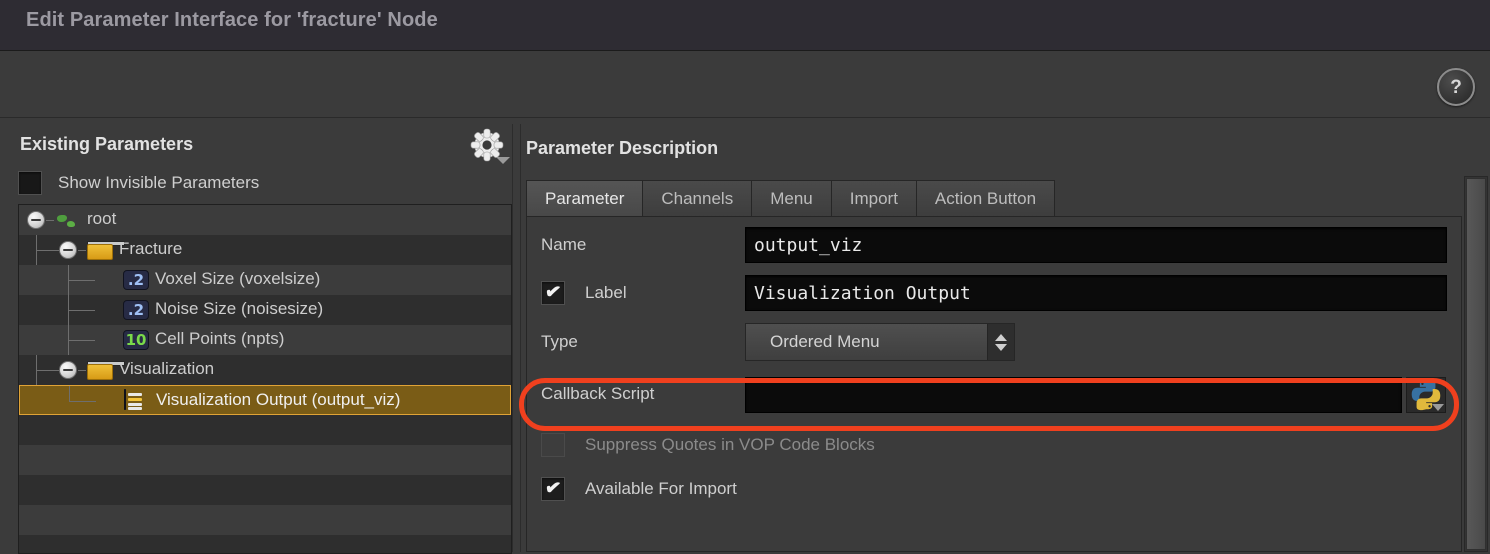  I want to click on tab-parameter: Parameter, so click(585, 199).